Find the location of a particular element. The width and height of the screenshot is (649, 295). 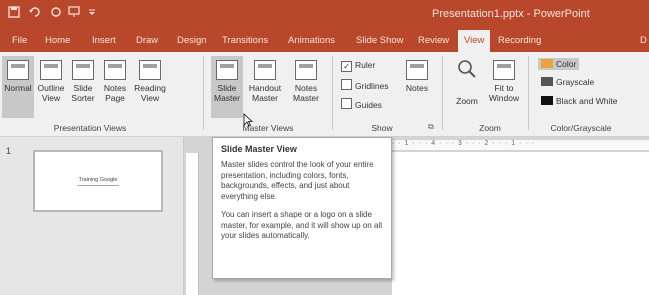

gridlines-label: Gridlines is located at coordinates (372, 86).